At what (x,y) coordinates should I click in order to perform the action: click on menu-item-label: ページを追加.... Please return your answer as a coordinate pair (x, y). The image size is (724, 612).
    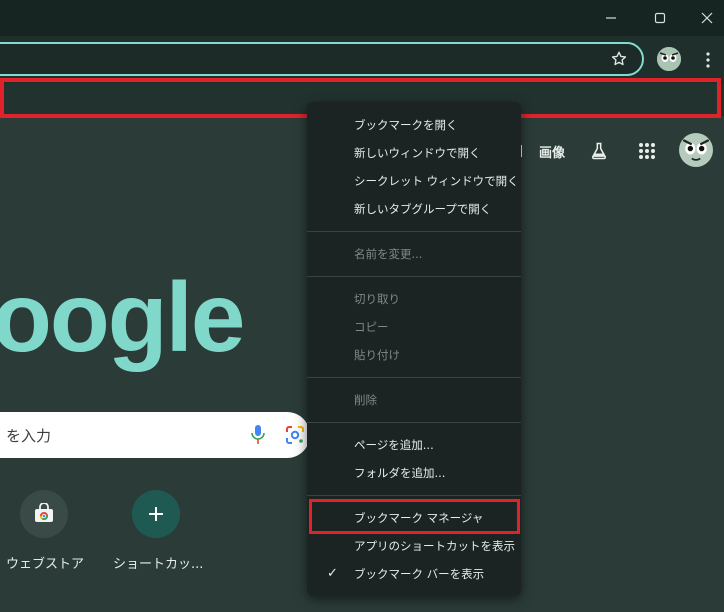
    Looking at the image, I should click on (394, 445).